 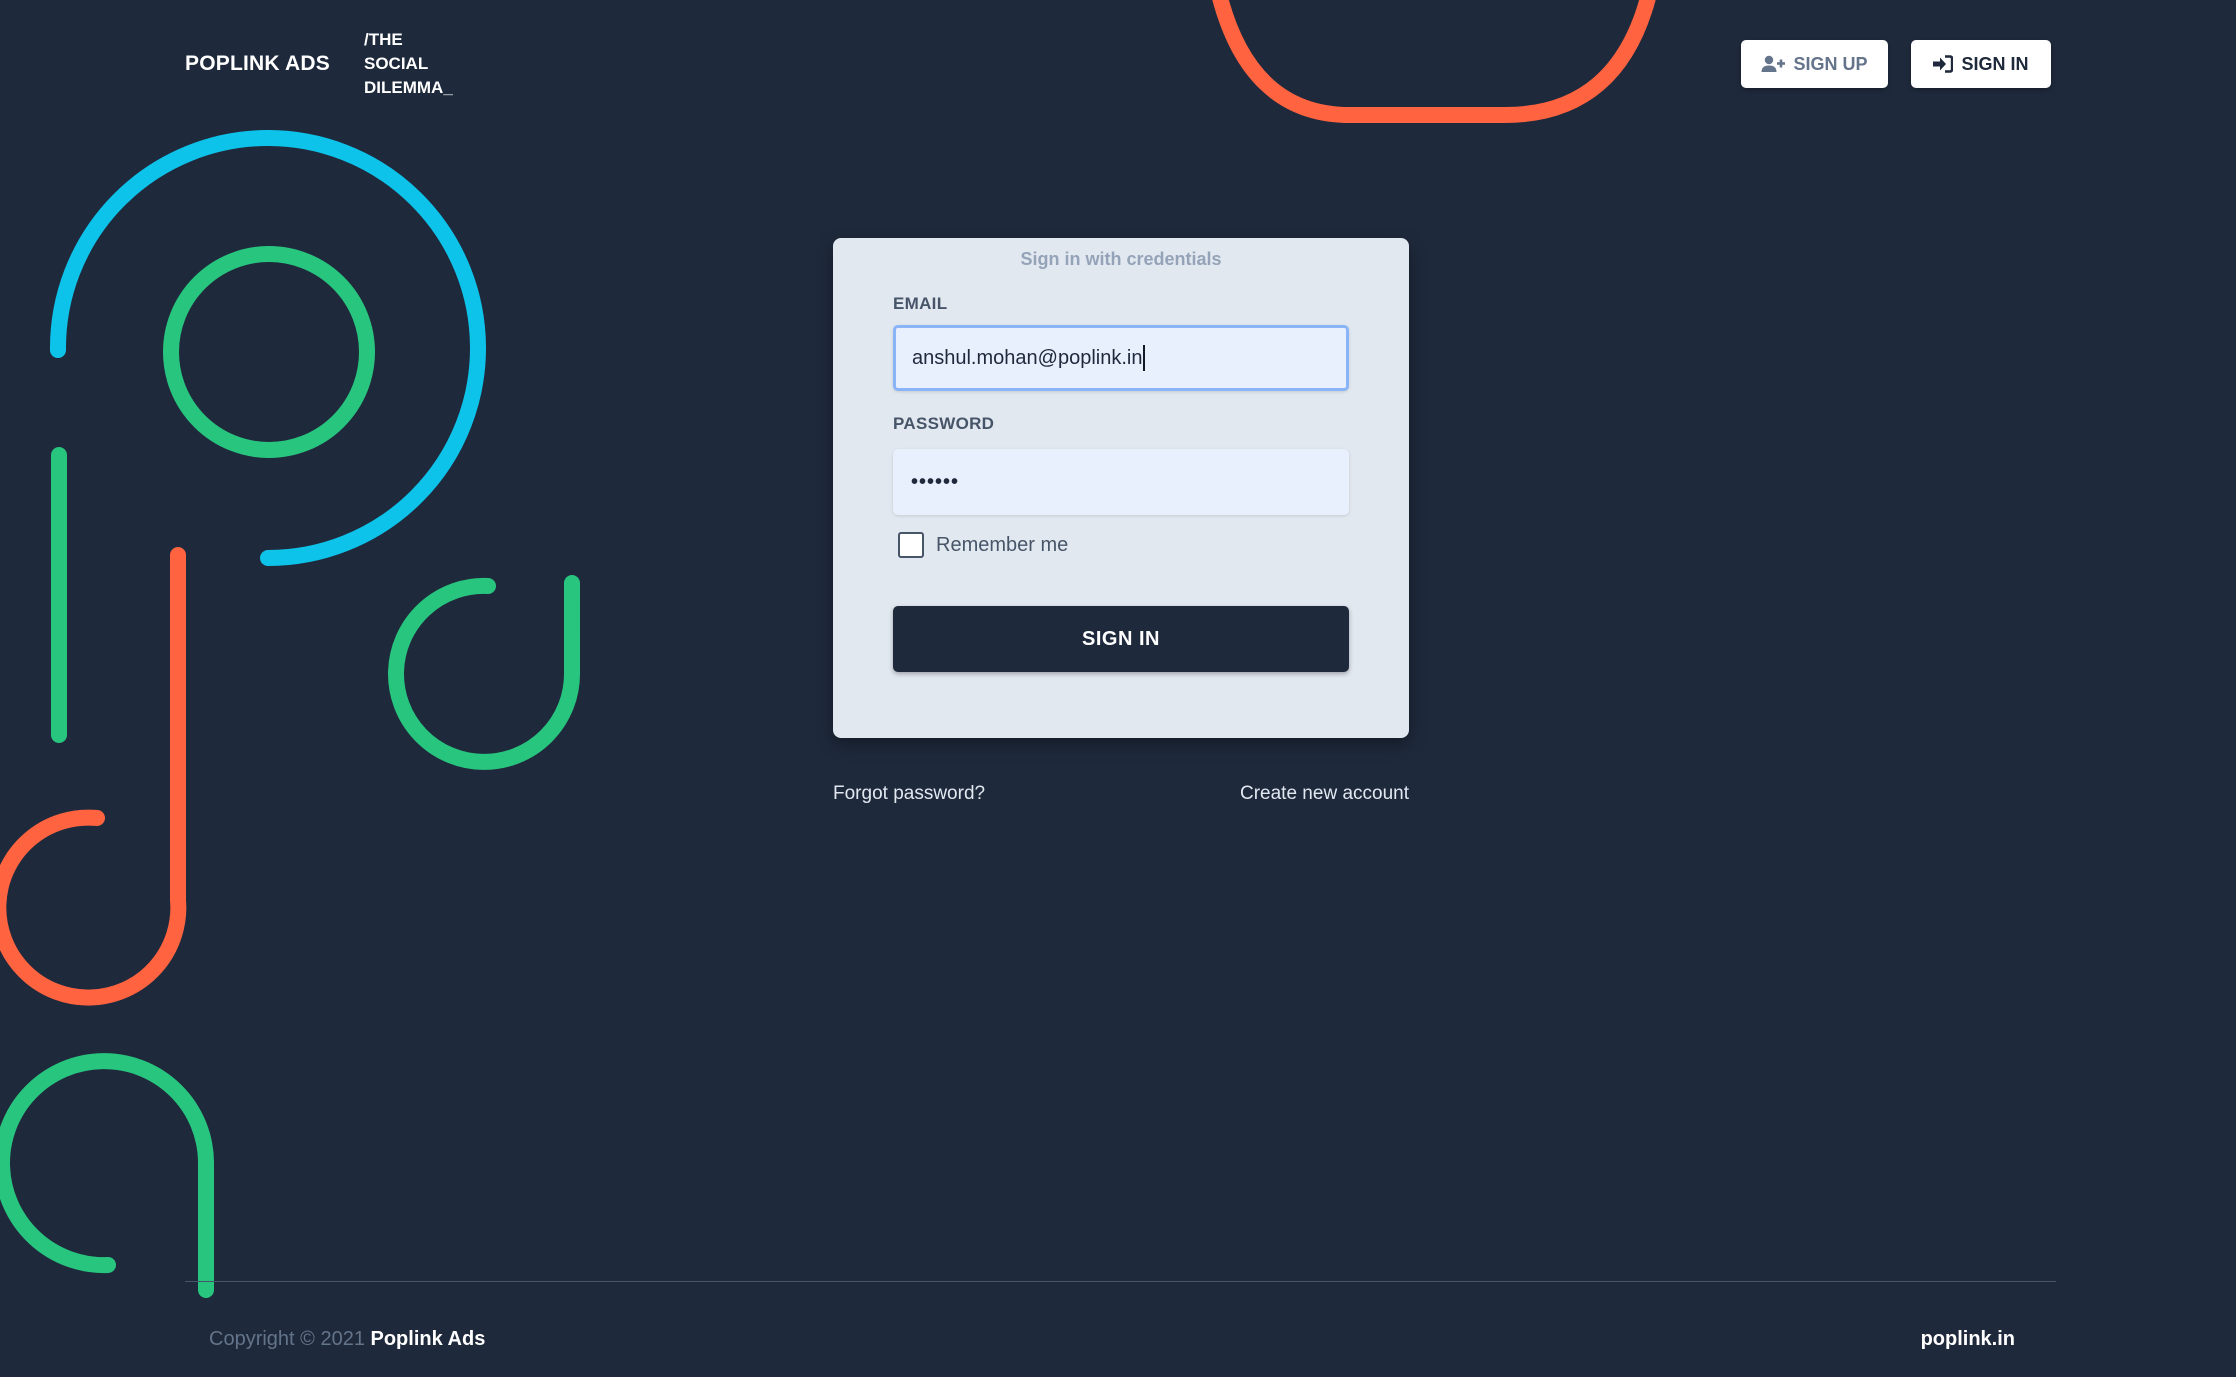 What do you see at coordinates (1968, 1339) in the screenshot?
I see `footer-site-link: poplink.in` at bounding box center [1968, 1339].